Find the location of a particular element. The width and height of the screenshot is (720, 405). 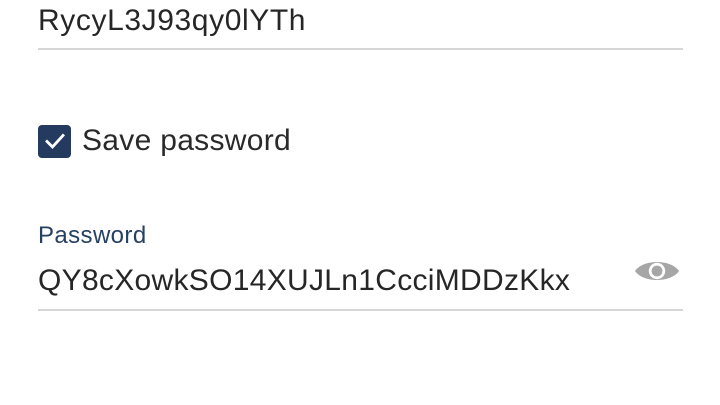

save-password-row: Save password is located at coordinates (164, 141).